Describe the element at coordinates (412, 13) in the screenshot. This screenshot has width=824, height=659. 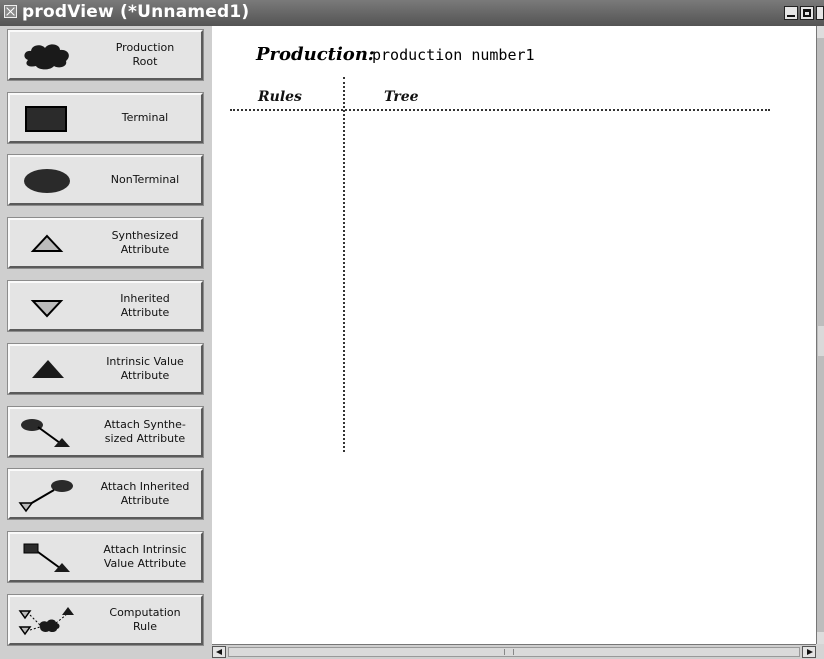
I see `title-bar: prodView (*Unnamed1)` at that location.